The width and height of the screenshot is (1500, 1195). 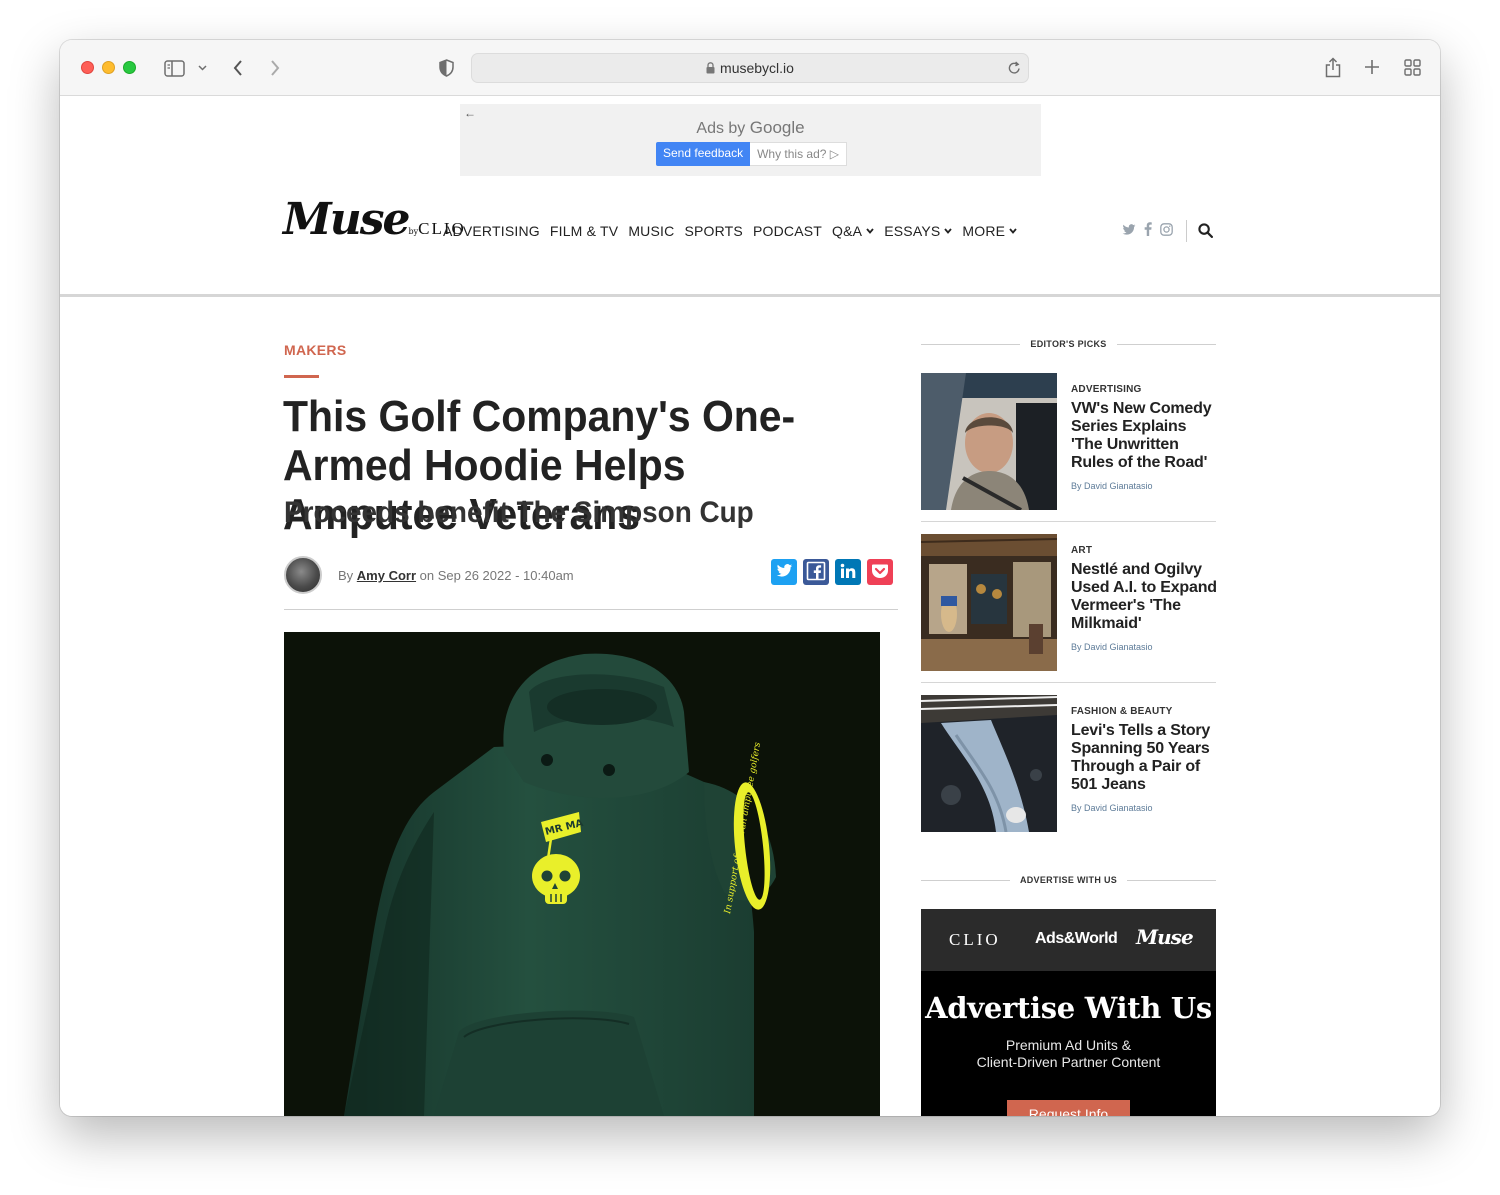 What do you see at coordinates (496, 575) in the screenshot?
I see `byline-date: on Sep 26 2022 - 10:40am` at bounding box center [496, 575].